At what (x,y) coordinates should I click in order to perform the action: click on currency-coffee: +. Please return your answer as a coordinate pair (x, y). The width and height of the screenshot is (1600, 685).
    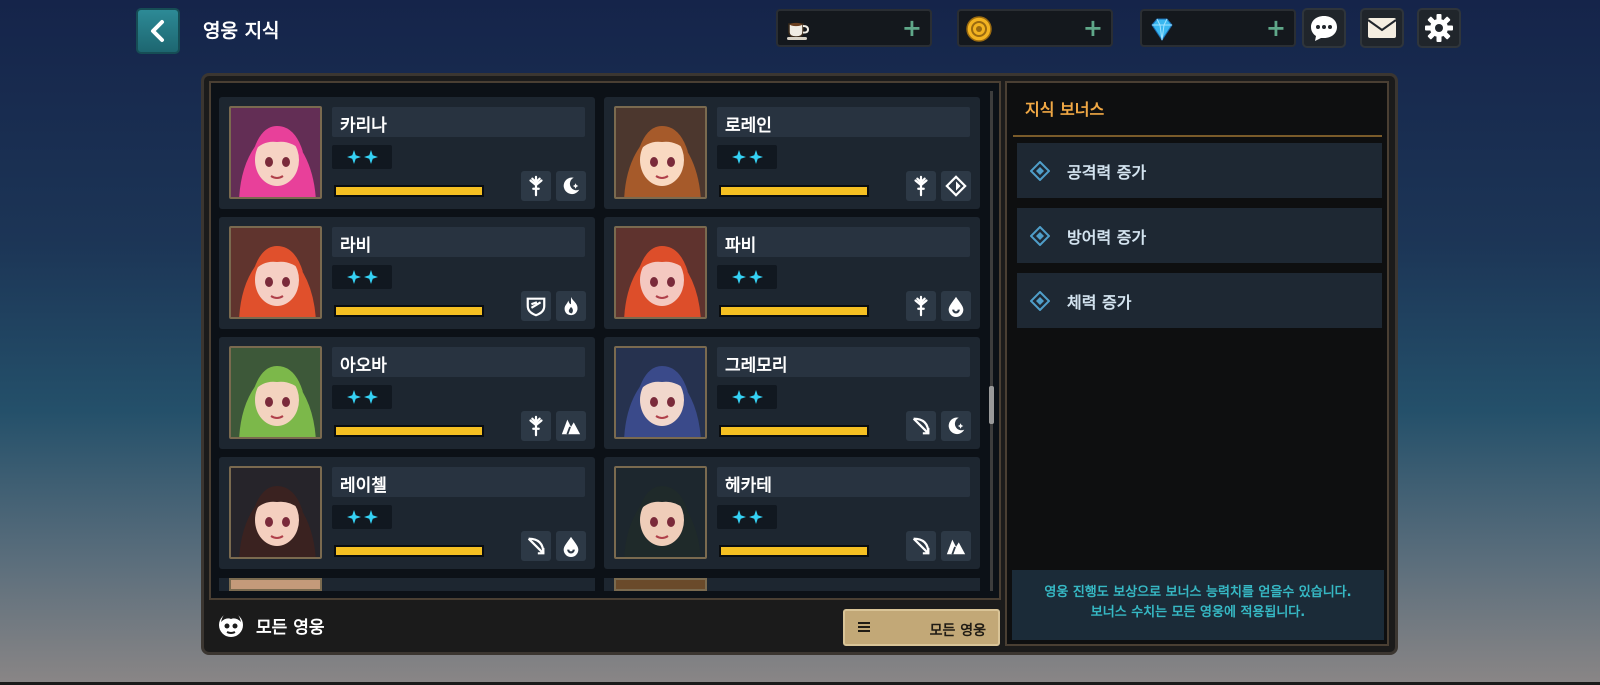
    Looking at the image, I should click on (854, 28).